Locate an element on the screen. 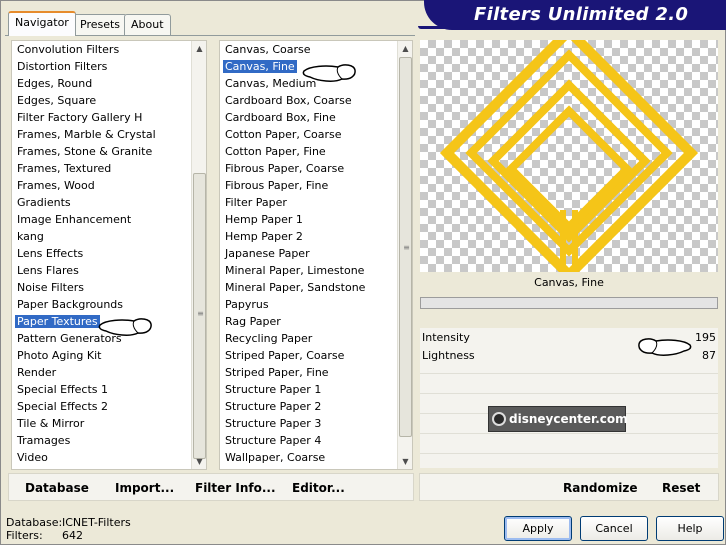 This screenshot has width=726, height=545. list-item-label: Filter Paper is located at coordinates (256, 202).